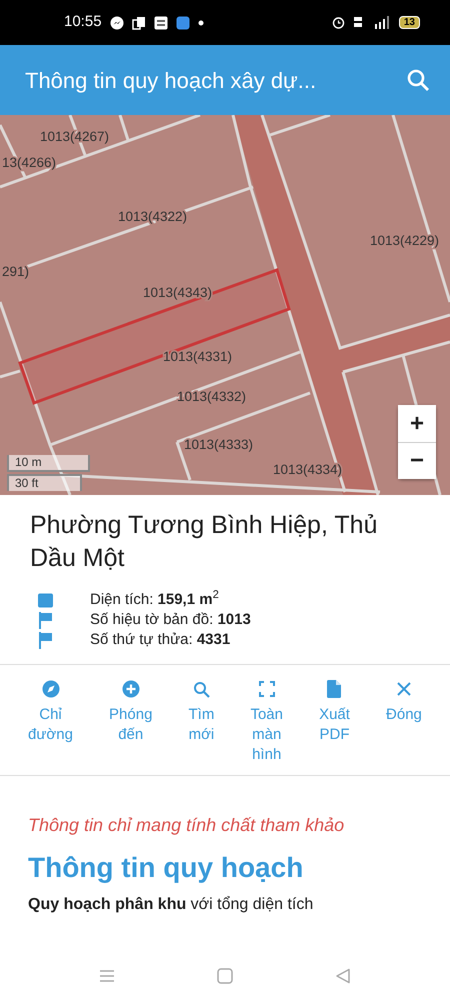  Describe the element at coordinates (51, 689) in the screenshot. I see `compass-icon` at that location.